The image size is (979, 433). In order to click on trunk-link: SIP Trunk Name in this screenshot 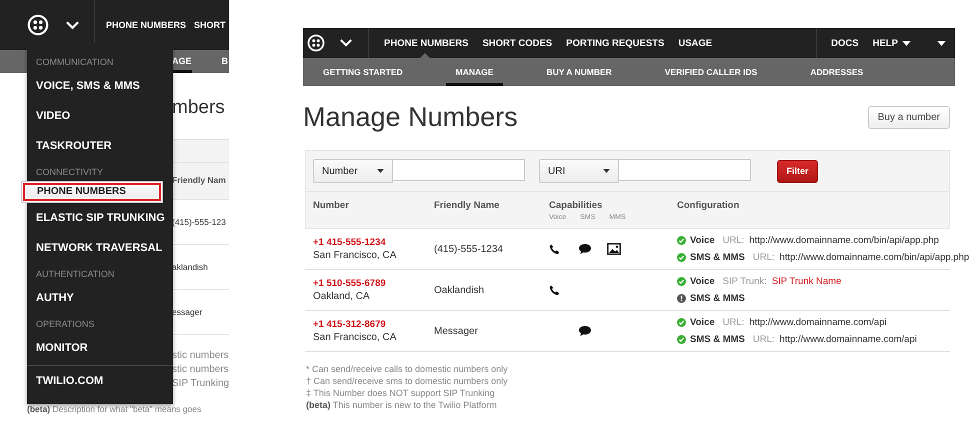, I will do `click(807, 281)`.